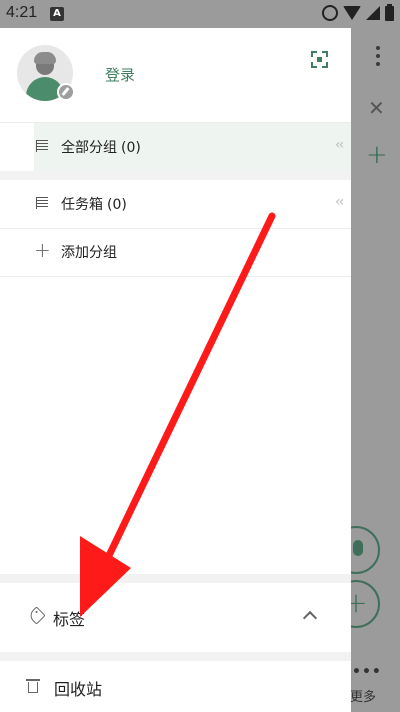  I want to click on alarm-icon, so click(330, 13).